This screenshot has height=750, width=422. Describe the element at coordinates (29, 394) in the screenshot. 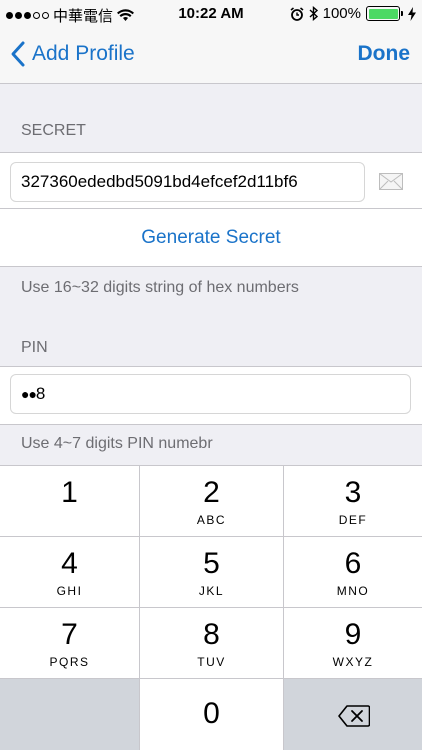

I see `pin-masked-chars: ●●` at that location.